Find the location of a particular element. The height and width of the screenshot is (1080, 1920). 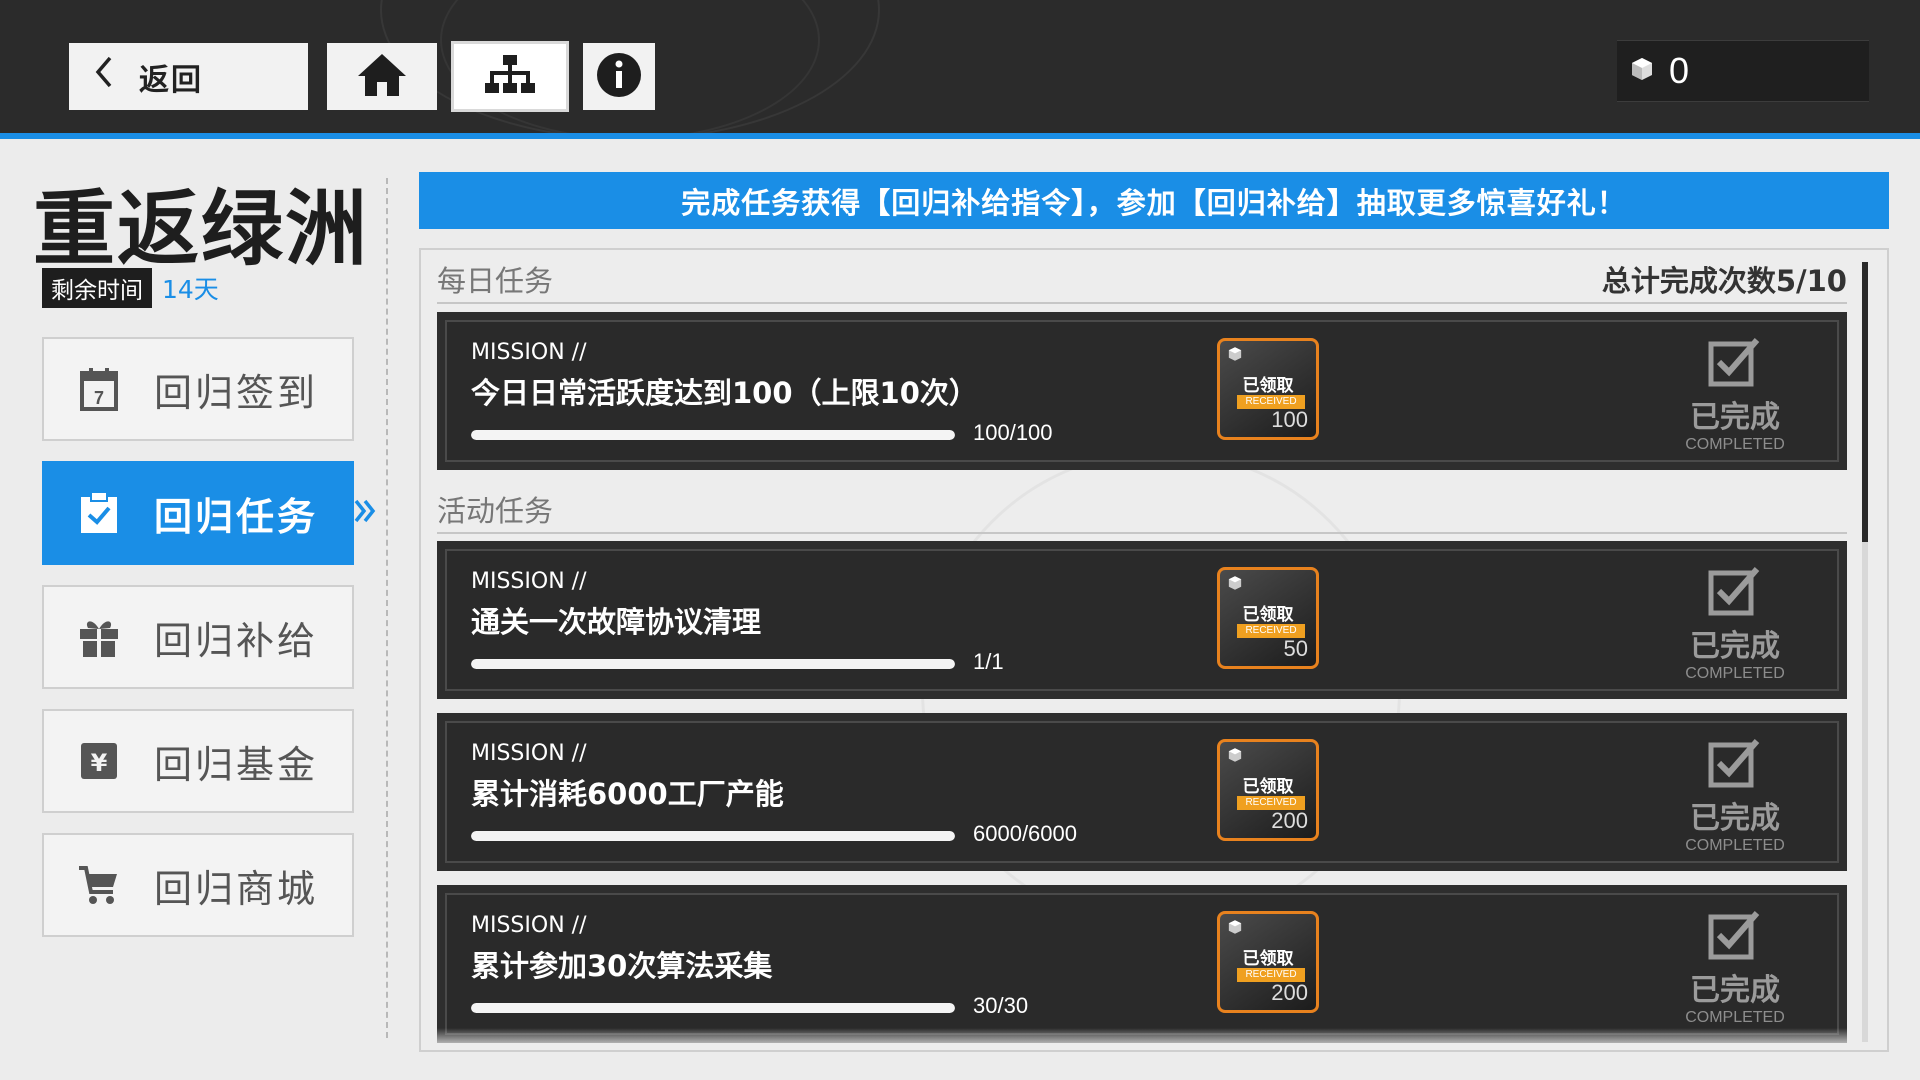

mission-title: 累计参加30次算法采集 is located at coordinates (622, 966).